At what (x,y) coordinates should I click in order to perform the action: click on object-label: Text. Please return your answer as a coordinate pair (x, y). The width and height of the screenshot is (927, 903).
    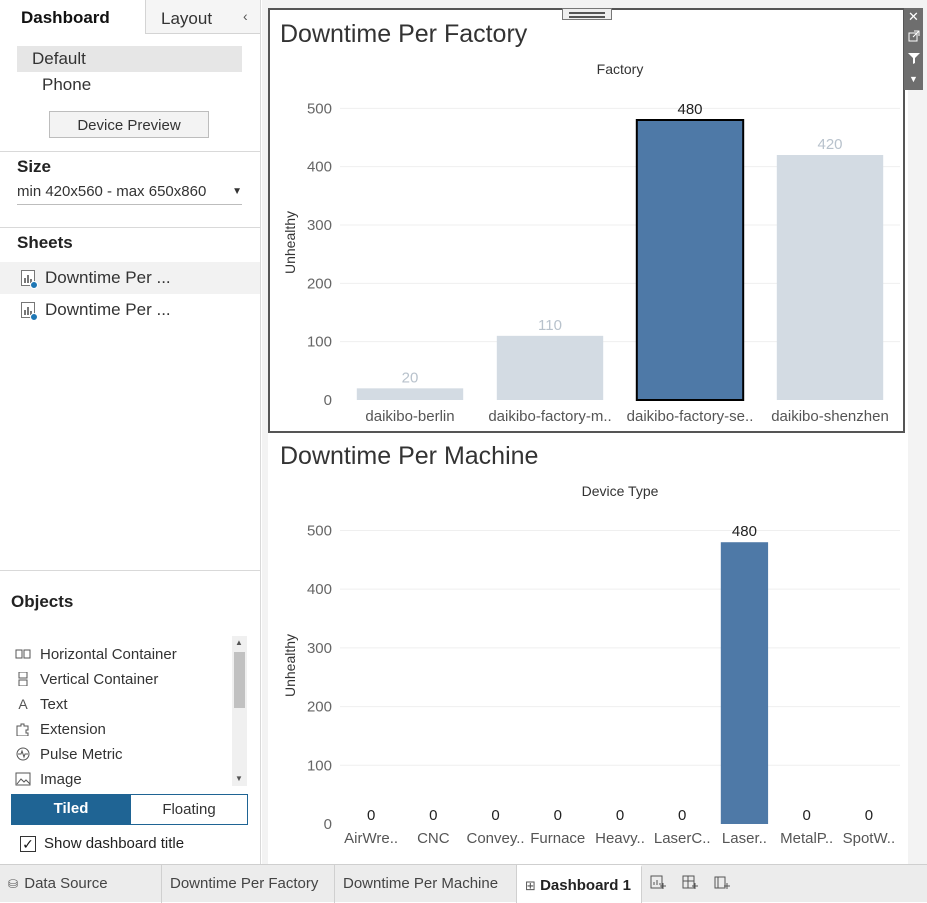
    Looking at the image, I should click on (54, 704).